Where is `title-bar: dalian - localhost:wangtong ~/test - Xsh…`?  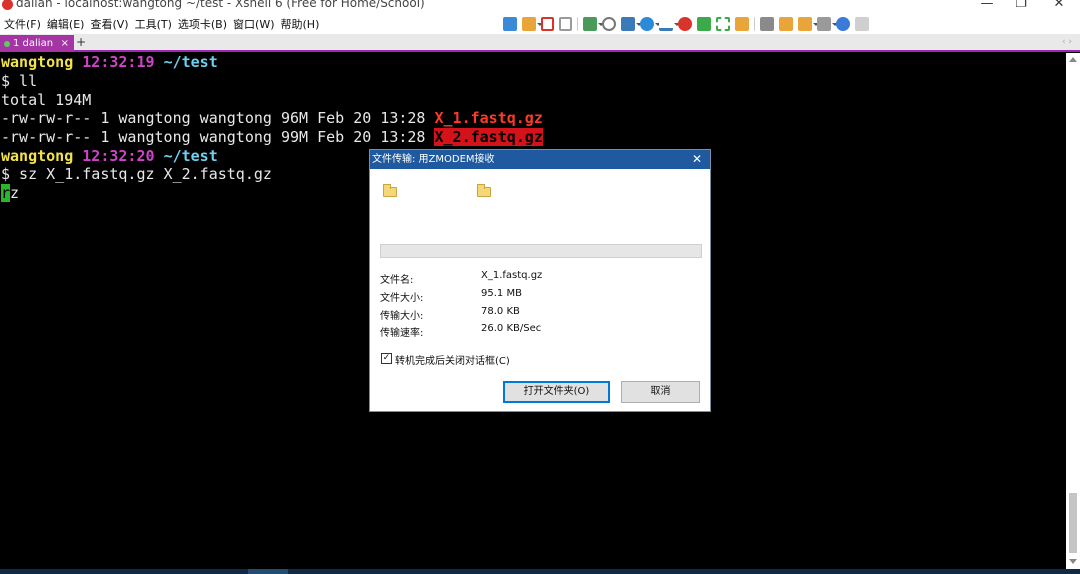 title-bar: dalian - localhost:wangtong ~/test - Xsh… is located at coordinates (540, 6).